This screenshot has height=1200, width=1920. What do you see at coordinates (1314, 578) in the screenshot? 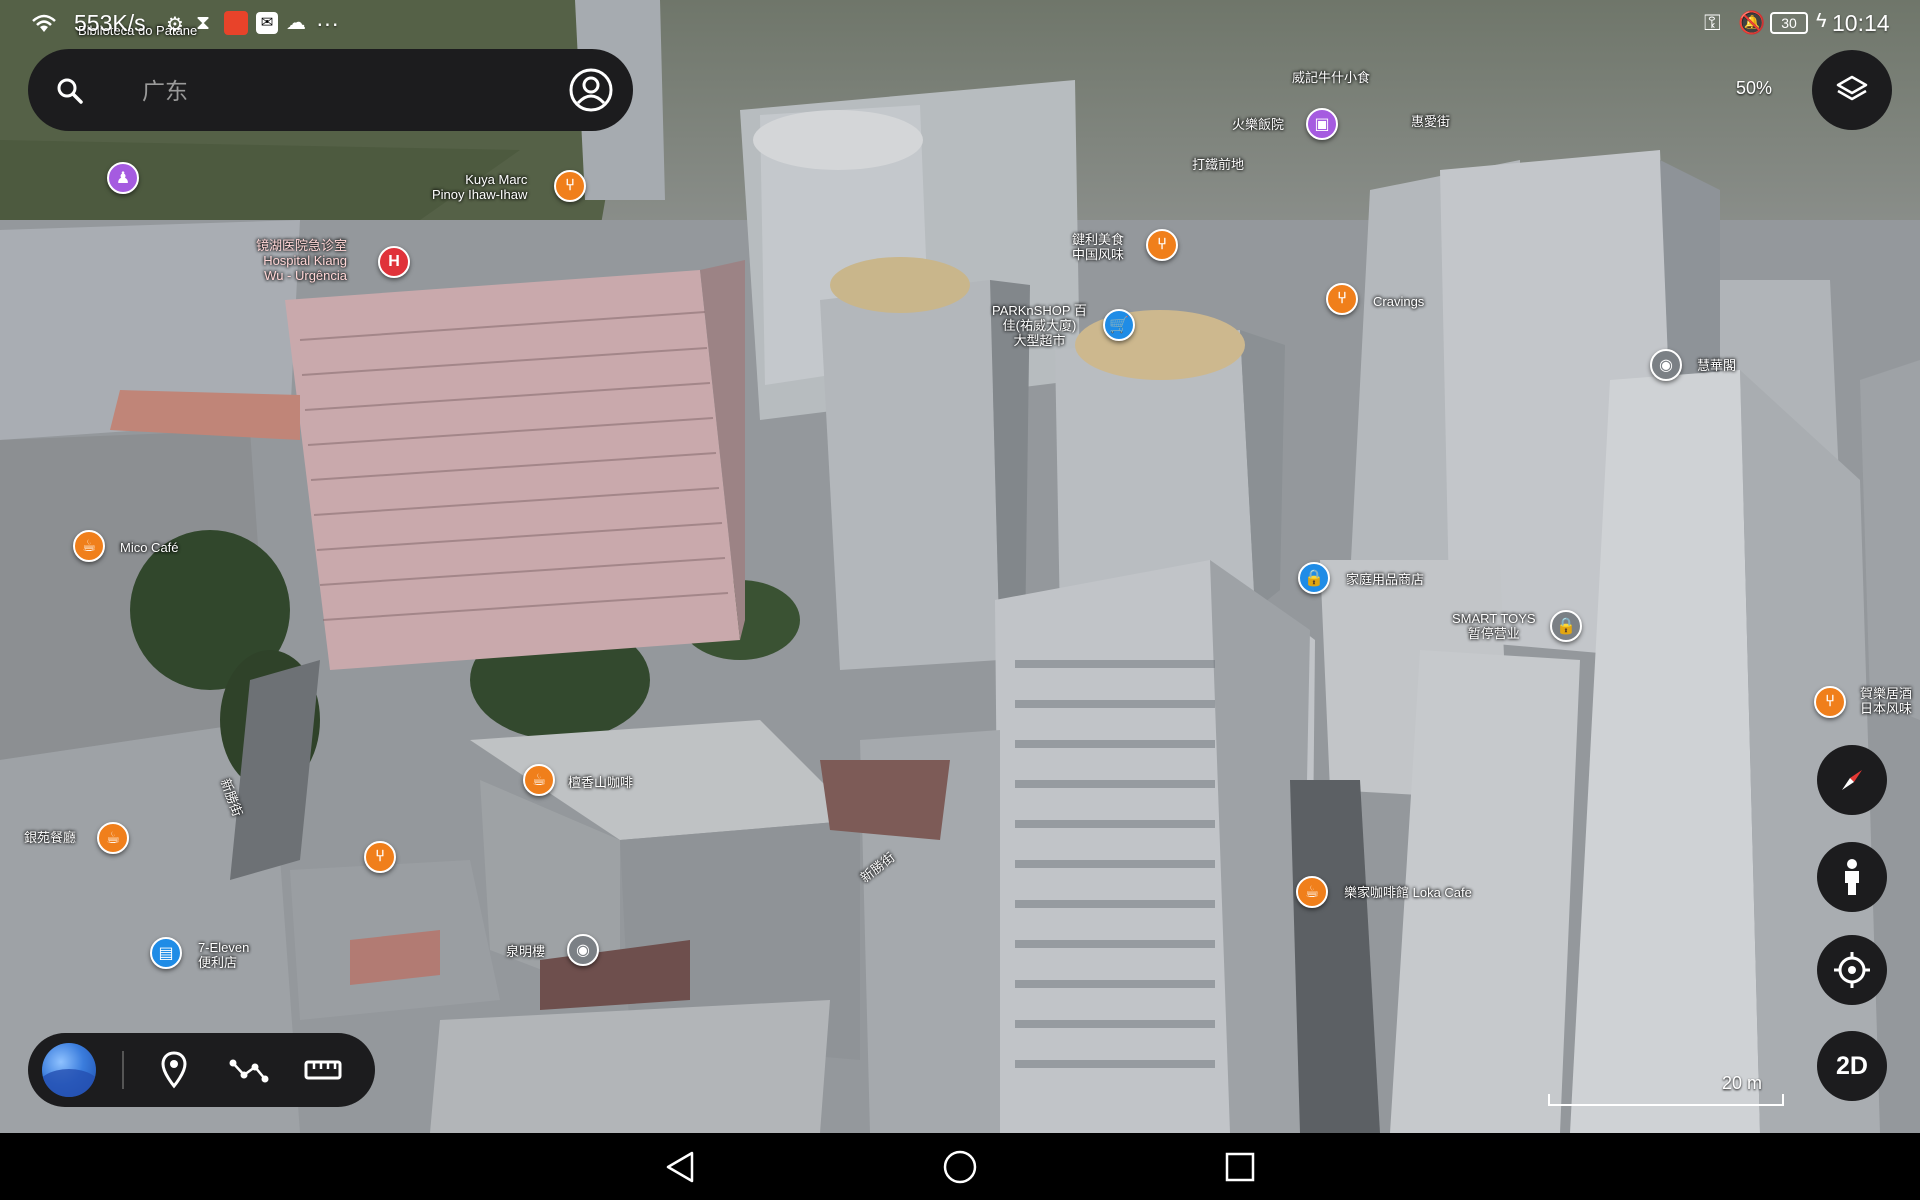
I see `store-pin-icon: 🔒` at bounding box center [1314, 578].